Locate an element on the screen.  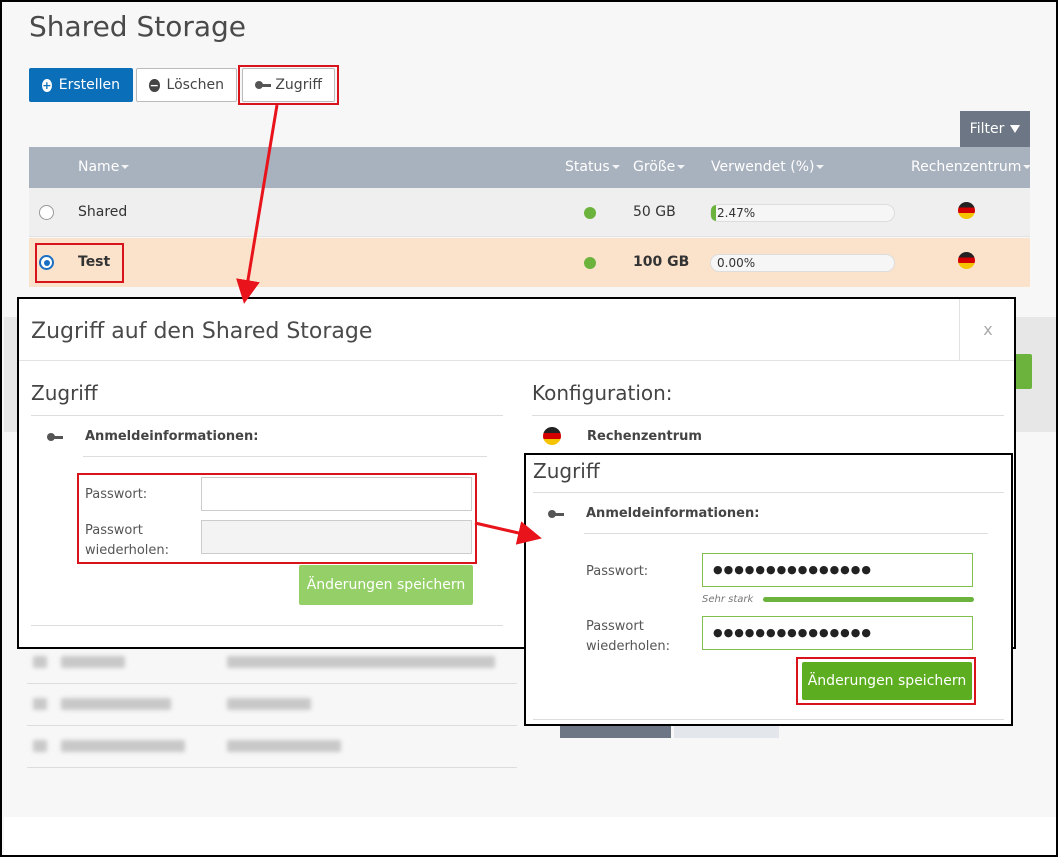
access-button: Zugriff is located at coordinates (288, 85).